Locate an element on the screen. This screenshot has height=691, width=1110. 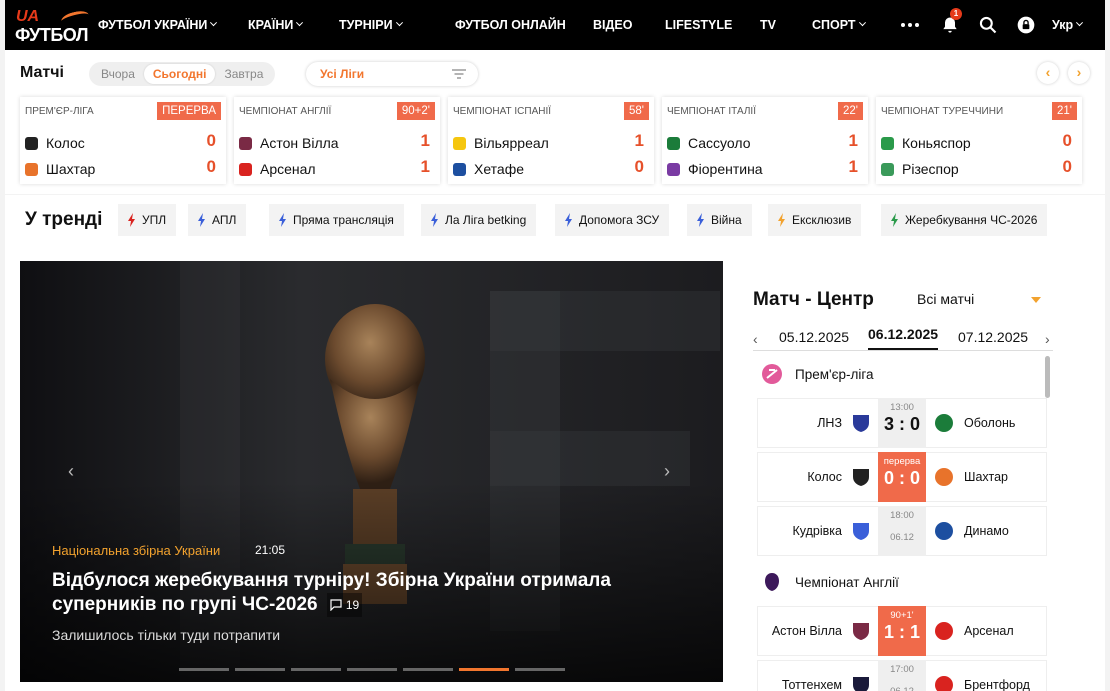
nav-item-turniry: ТУРНІРИ is located at coordinates (371, 25).